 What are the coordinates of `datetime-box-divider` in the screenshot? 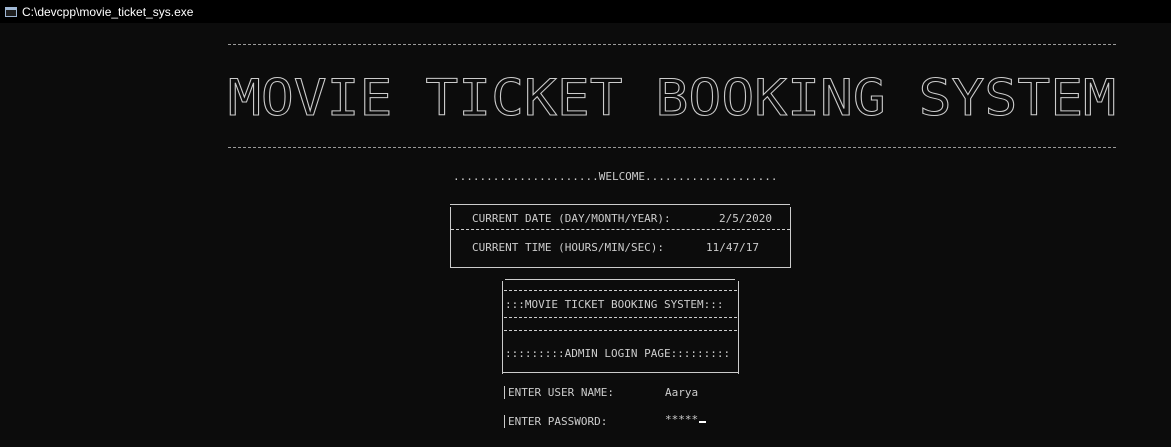 It's located at (620, 229).